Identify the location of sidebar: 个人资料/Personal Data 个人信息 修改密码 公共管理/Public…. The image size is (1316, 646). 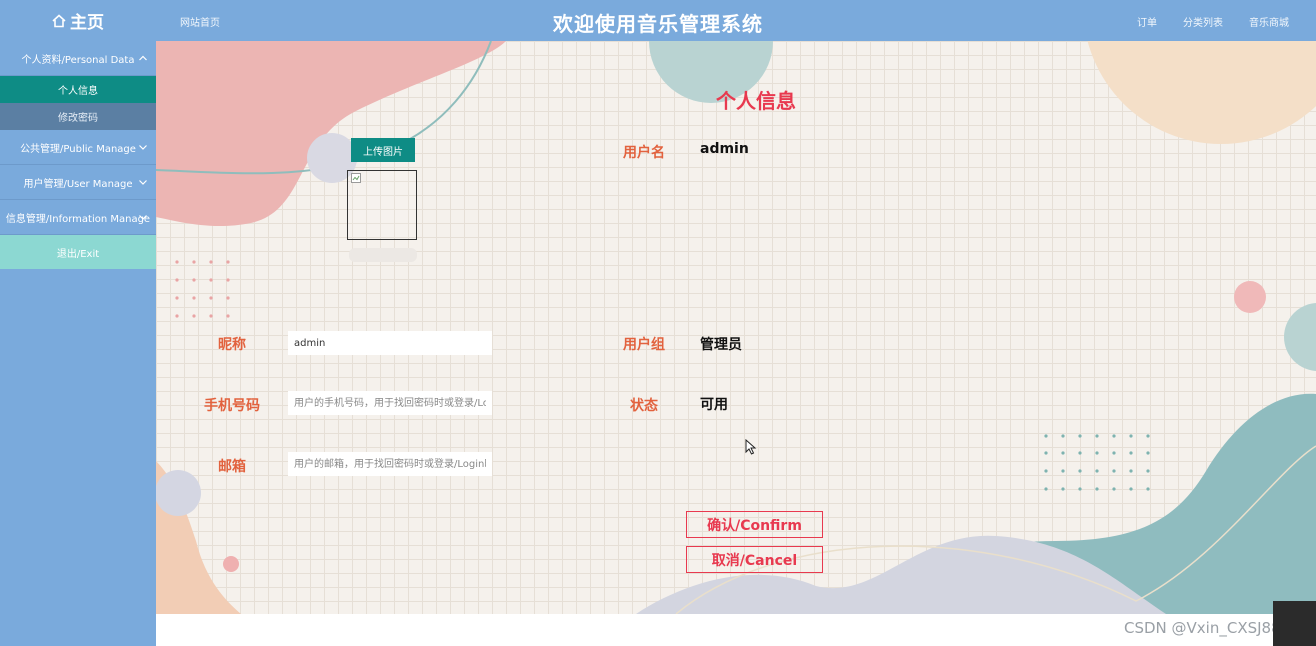
(78, 343).